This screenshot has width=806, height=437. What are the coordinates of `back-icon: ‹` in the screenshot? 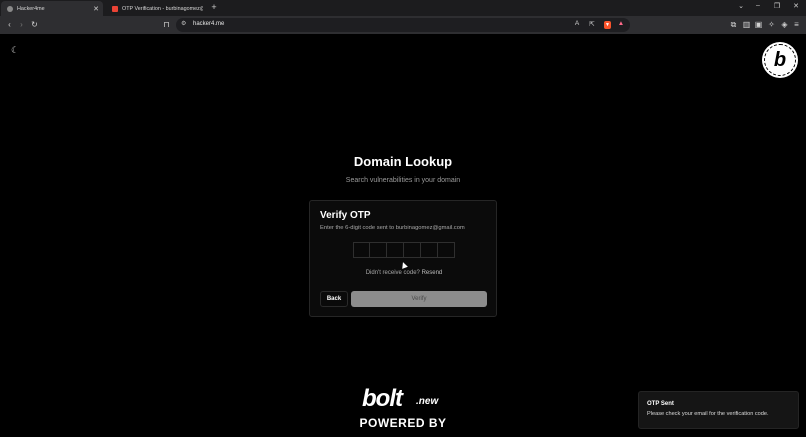 It's located at (9, 24).